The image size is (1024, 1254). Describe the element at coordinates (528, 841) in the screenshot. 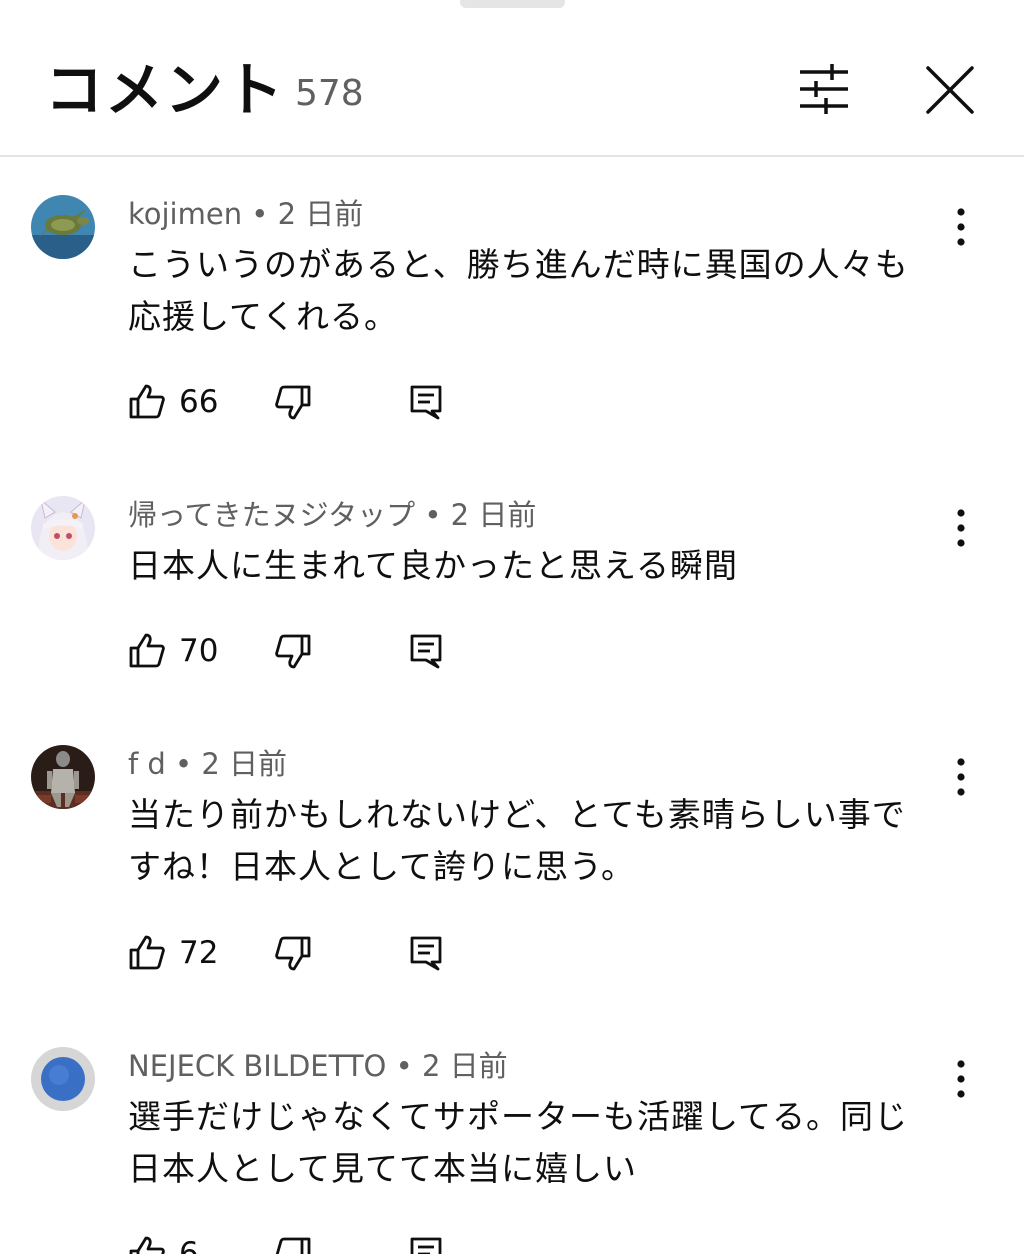

I see `comment-text: 当たり前かもしれないけど、とても素晴らしい事で すね！日本人として誇りに思う。` at that location.